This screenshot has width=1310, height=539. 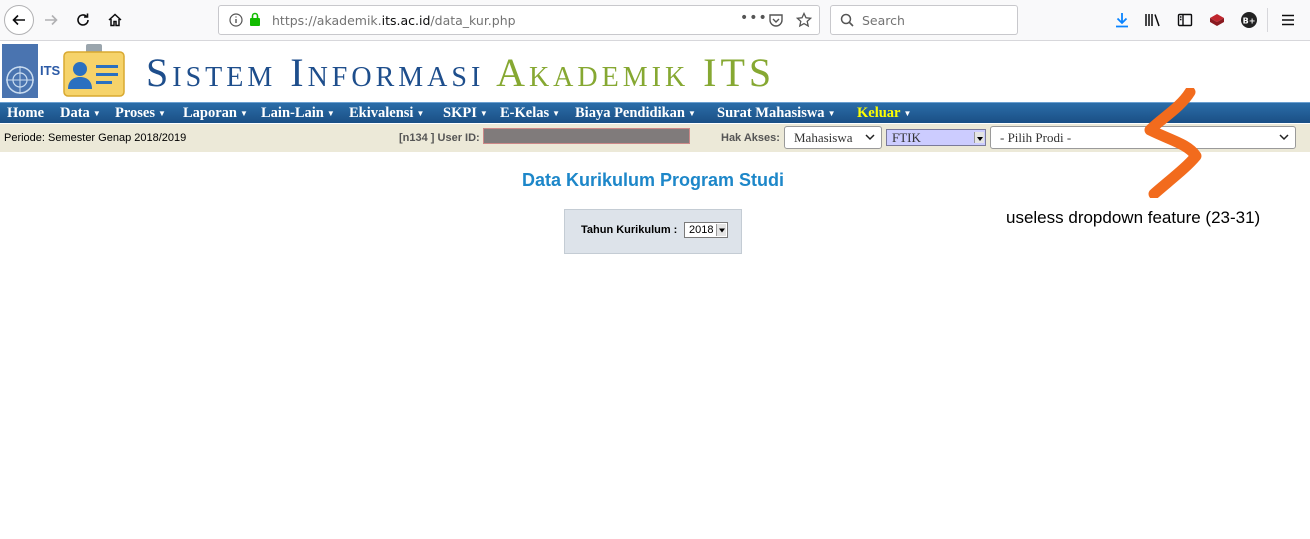 I want to click on extension-icon, so click(x=1217, y=20).